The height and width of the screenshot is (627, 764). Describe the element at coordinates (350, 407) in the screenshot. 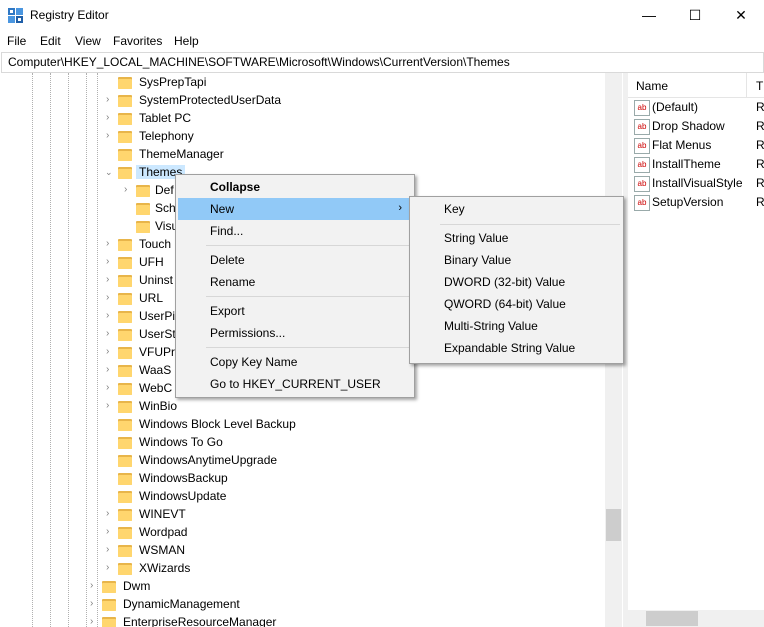

I see `tree-item: › WinBio` at that location.